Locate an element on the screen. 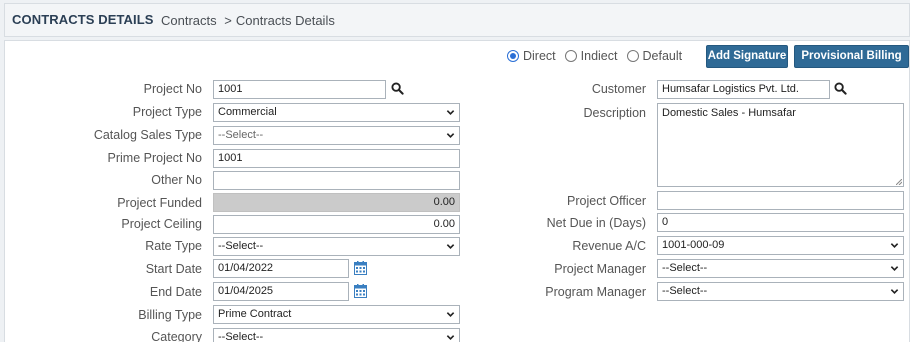  rate-type-select: --Select-- is located at coordinates (336, 246).